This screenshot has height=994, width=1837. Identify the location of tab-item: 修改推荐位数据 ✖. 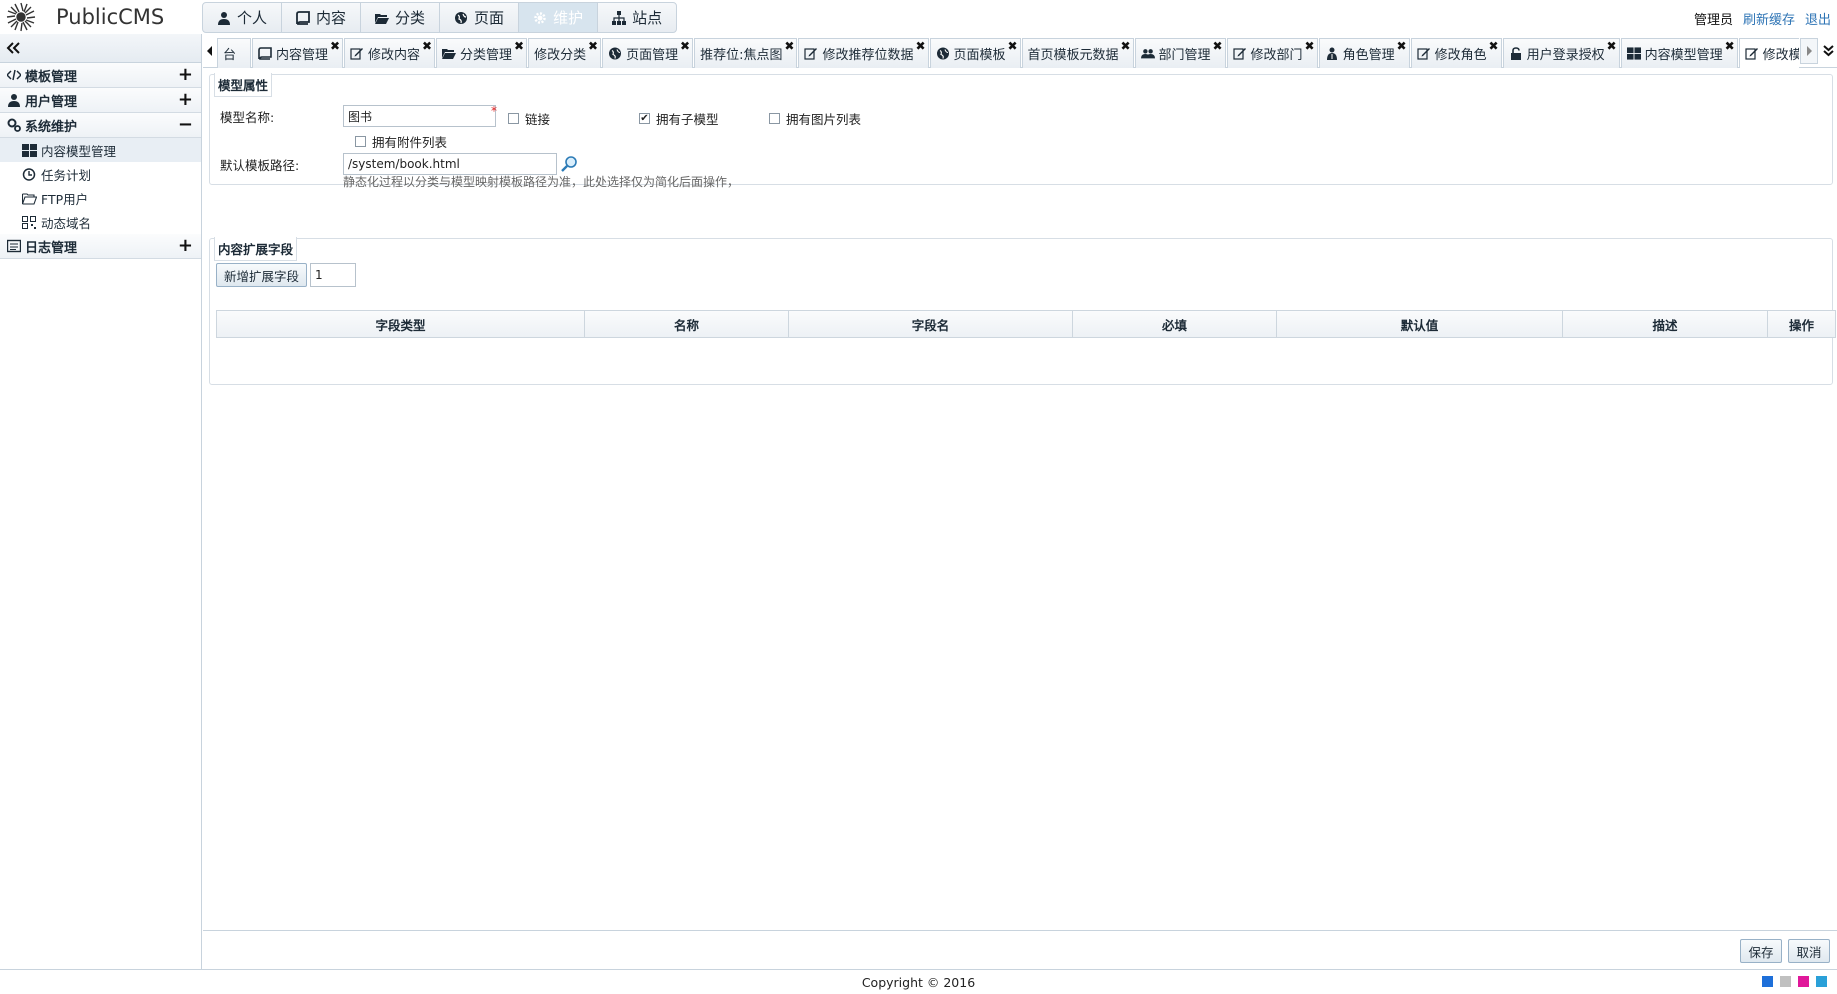
(863, 53).